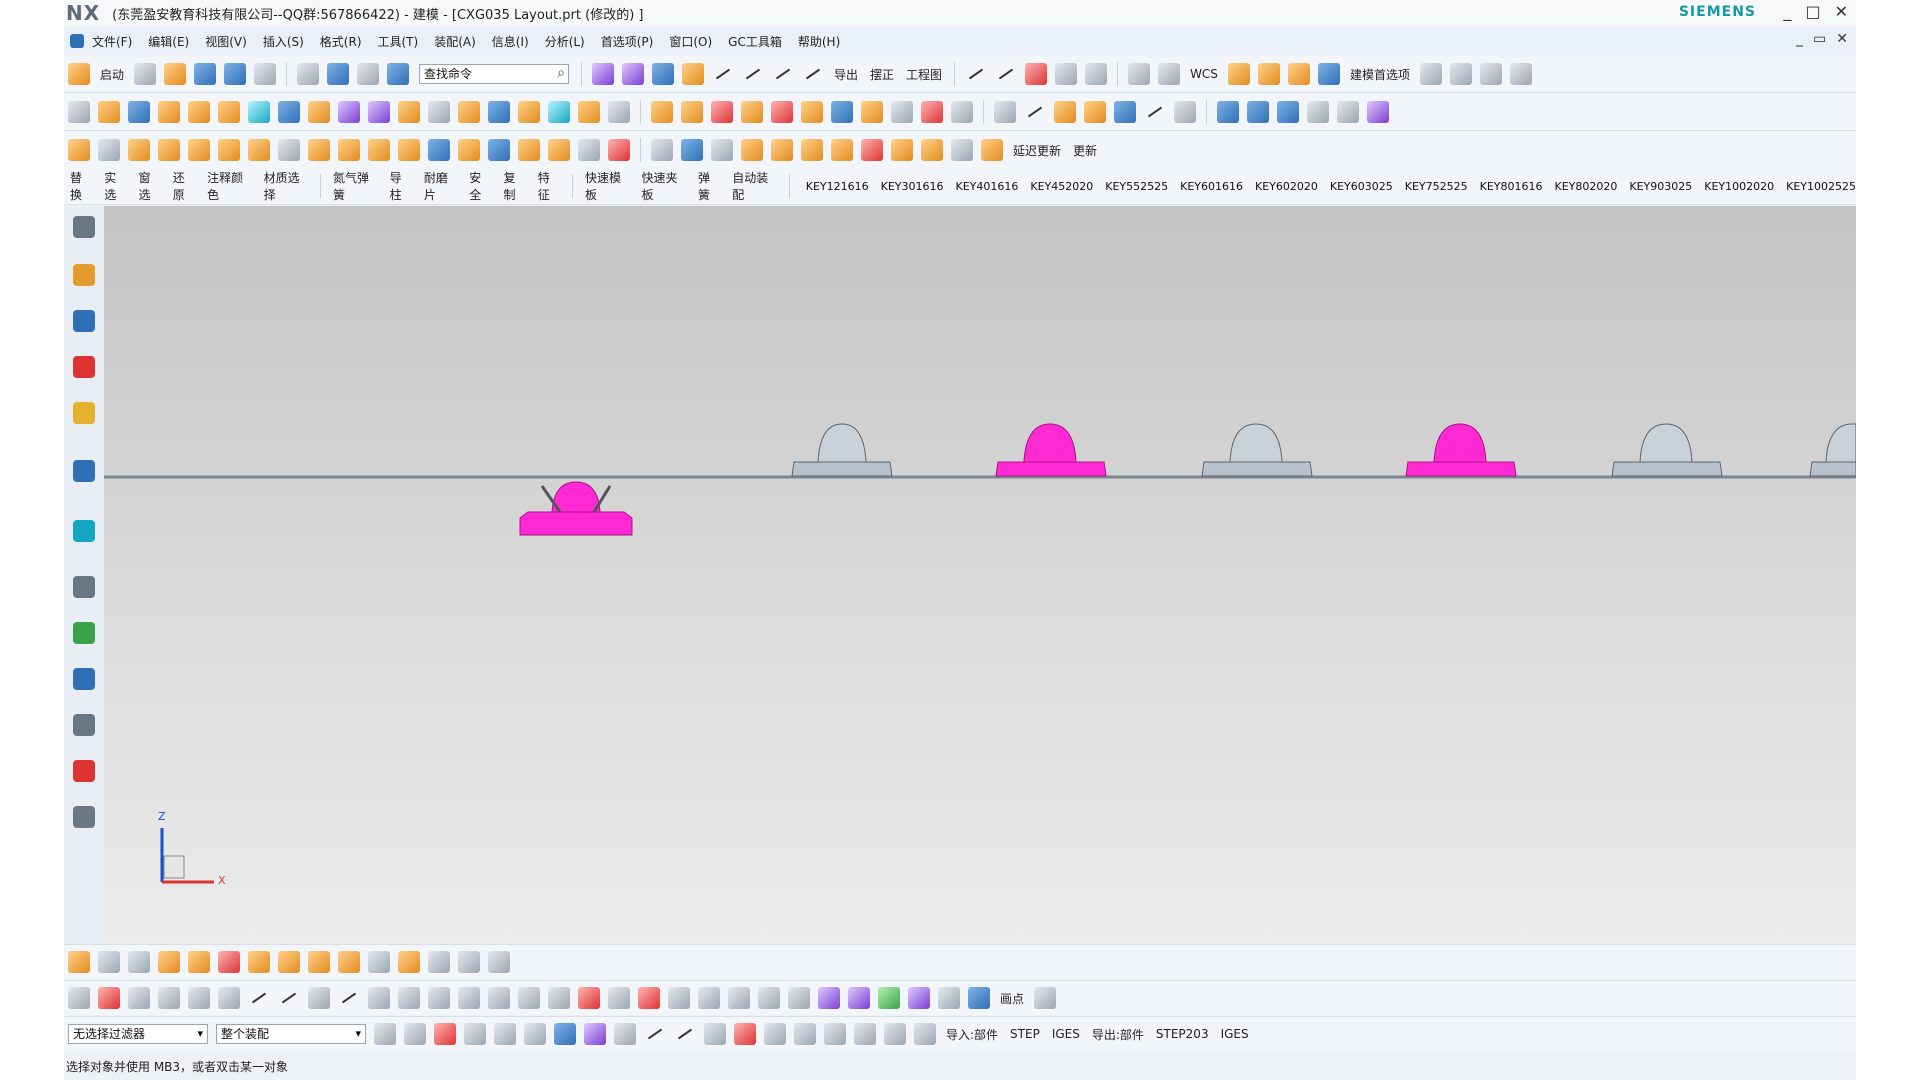 This screenshot has width=1920, height=1080. I want to click on bridge-curve-icon, so click(783, 74).